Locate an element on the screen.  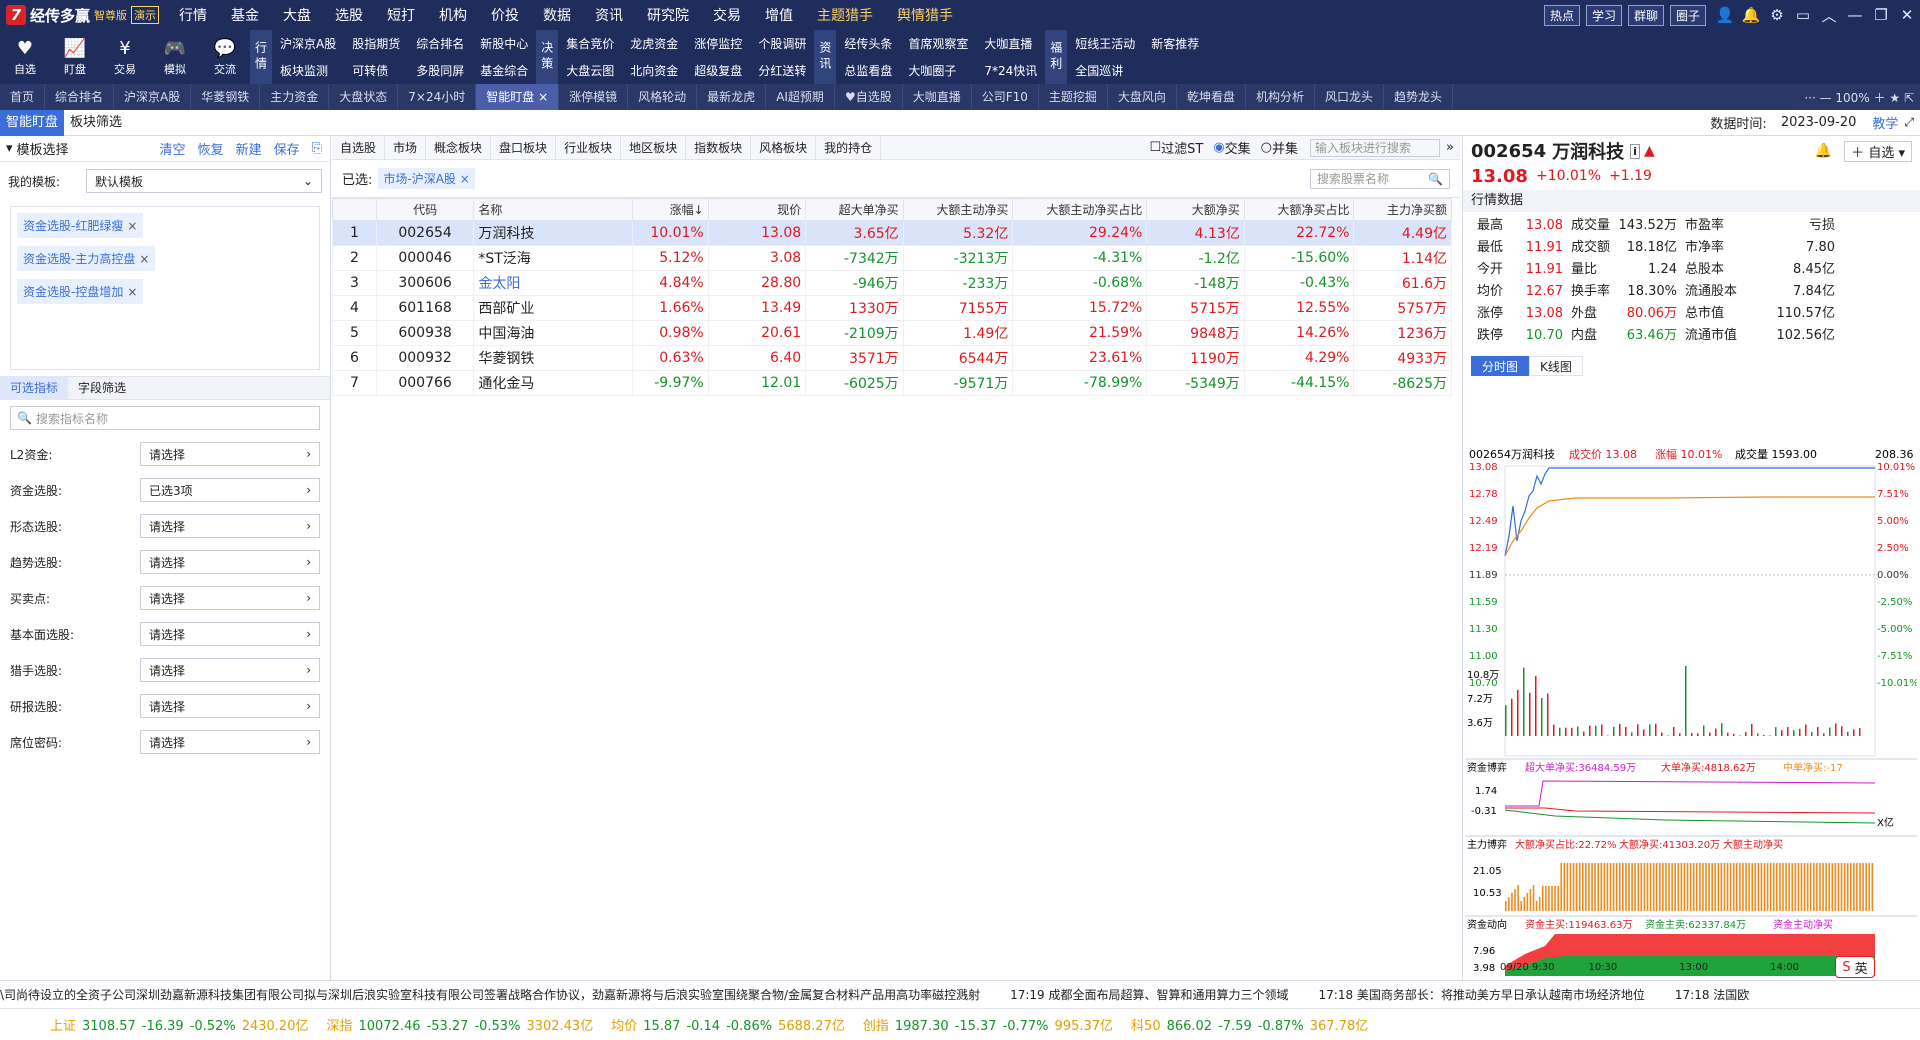
toolbar-item: 集合竞价 is located at coordinates (590, 43).